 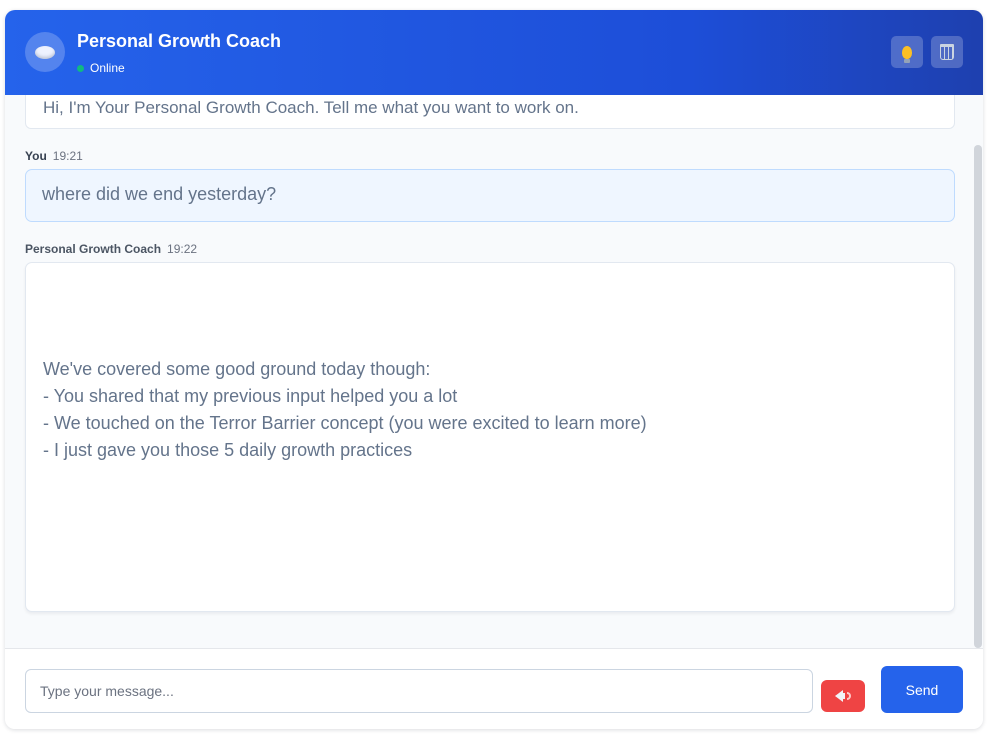 I want to click on coach-avatar, so click(x=45, y=52).